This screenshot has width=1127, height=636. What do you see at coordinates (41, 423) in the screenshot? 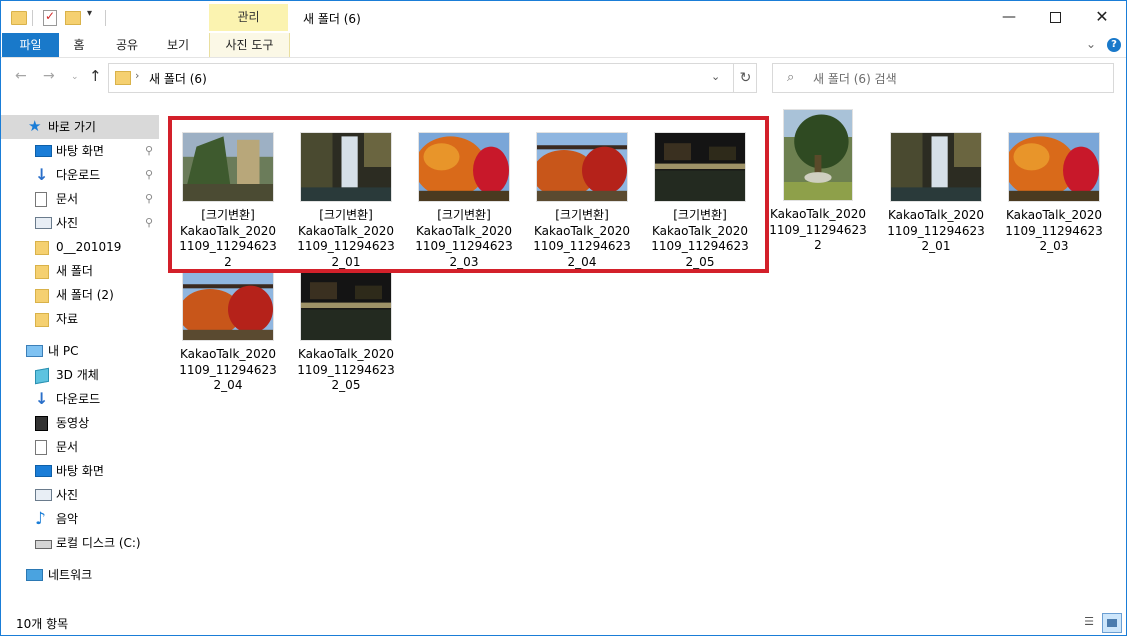
I see `video-icon` at bounding box center [41, 423].